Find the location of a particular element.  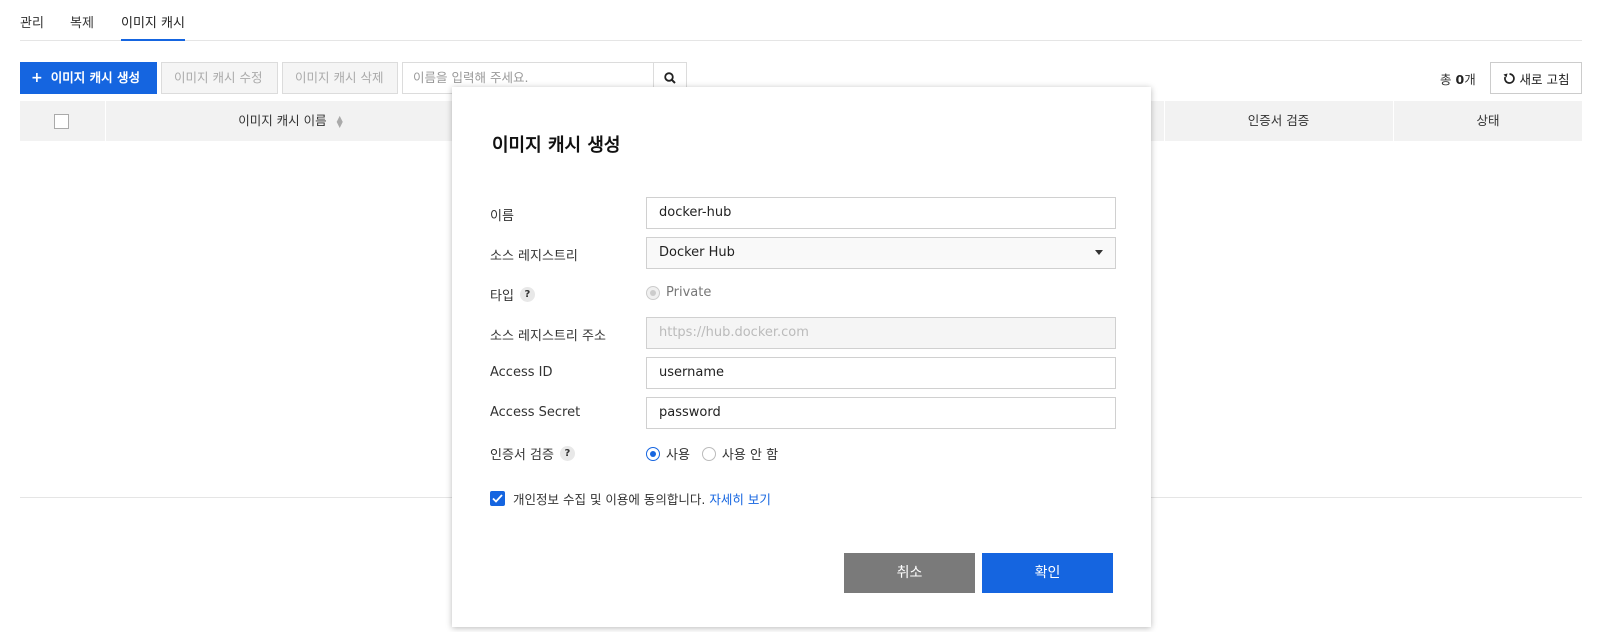

privacy-agree-checkbox is located at coordinates (497, 498).